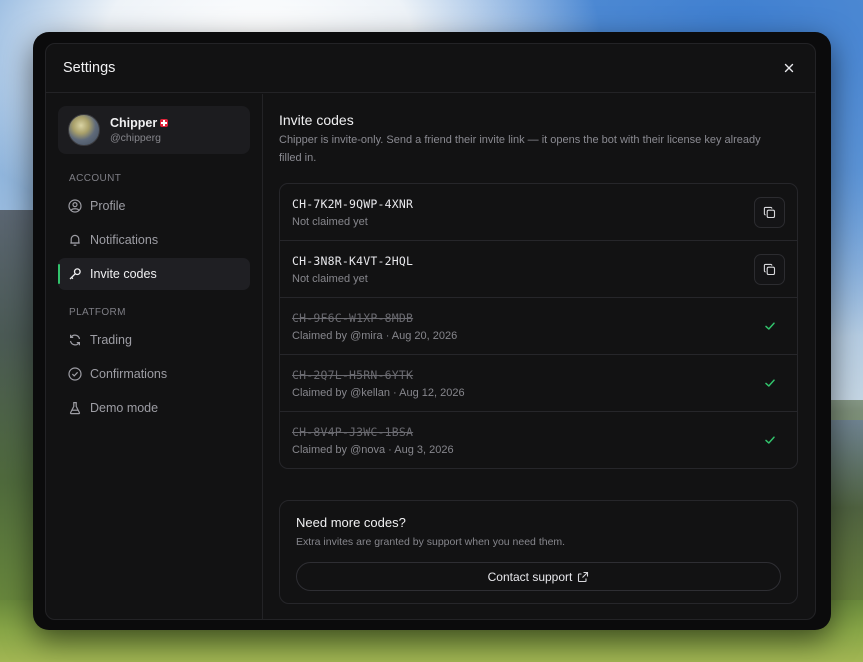 The height and width of the screenshot is (662, 863). I want to click on user-circle-icon, so click(75, 206).